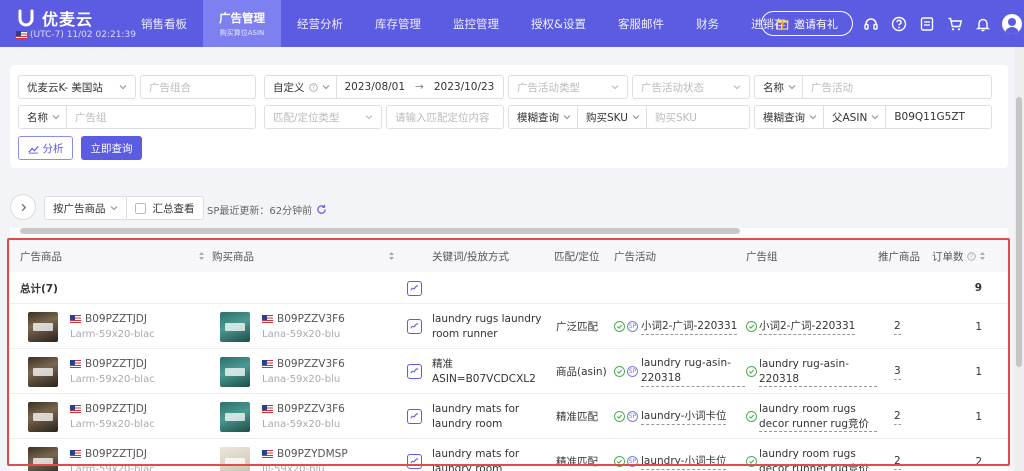 The height and width of the screenshot is (471, 1024). What do you see at coordinates (137, 117) in the screenshot?
I see `adgroup-search: 名称 广告组` at bounding box center [137, 117].